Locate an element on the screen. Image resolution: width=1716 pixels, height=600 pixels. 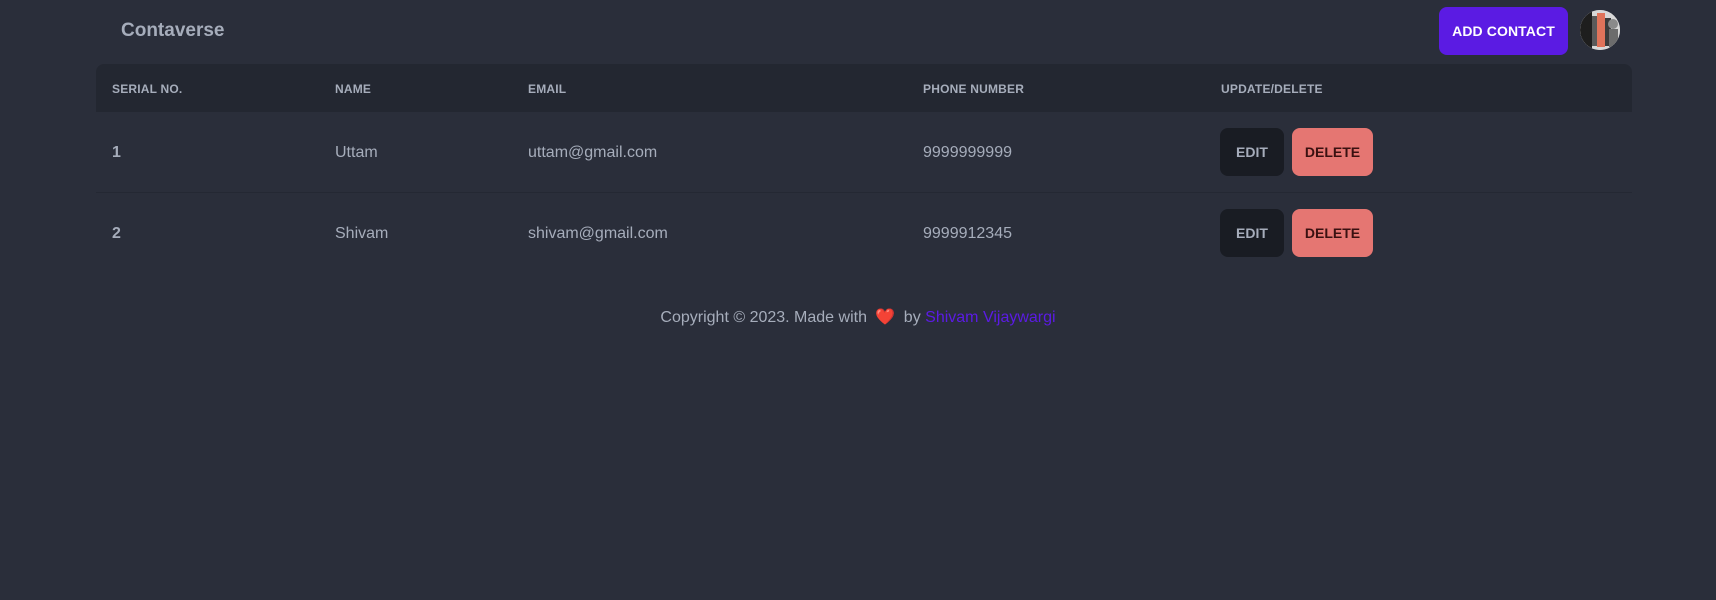
header-serial: SERIAL NO. is located at coordinates (147, 89).